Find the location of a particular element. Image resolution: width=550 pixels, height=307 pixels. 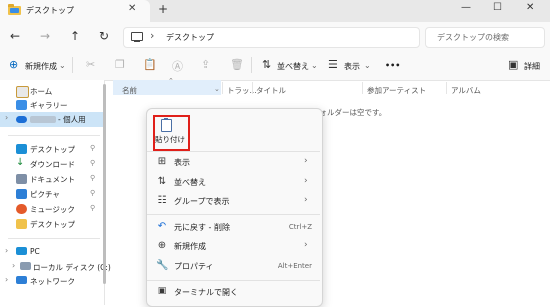

view-caret-icon: ⌄ is located at coordinates (367, 65).